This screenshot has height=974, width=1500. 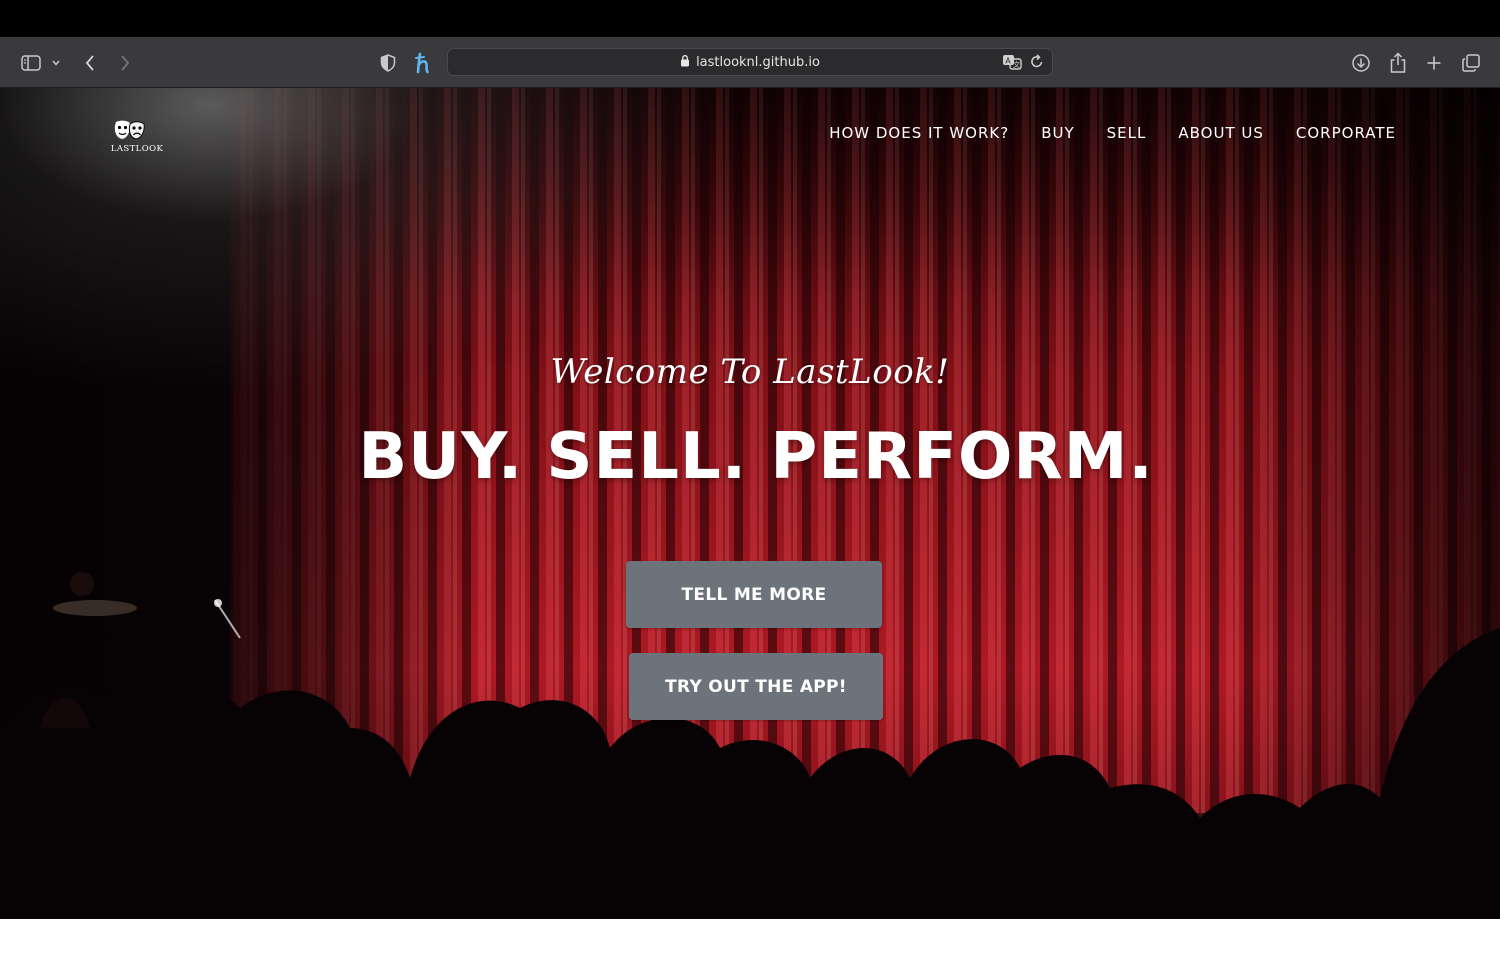 I want to click on nav-buy: BUY, so click(x=1057, y=133).